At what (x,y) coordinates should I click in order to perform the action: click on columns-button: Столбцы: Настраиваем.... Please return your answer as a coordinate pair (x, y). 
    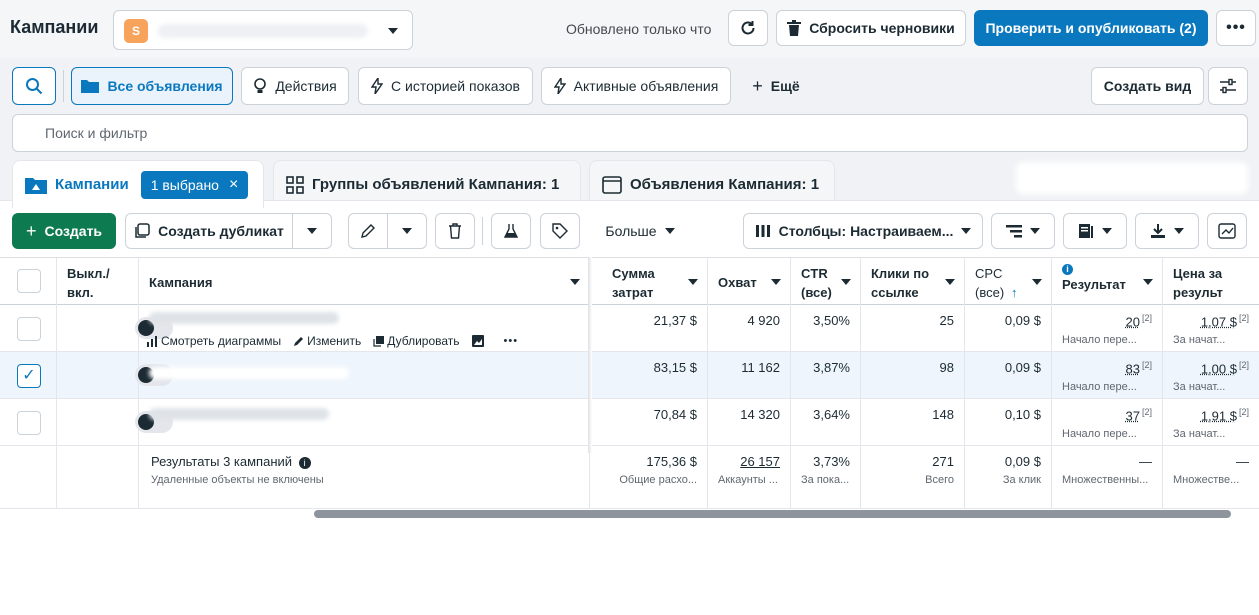
    Looking at the image, I should click on (863, 231).